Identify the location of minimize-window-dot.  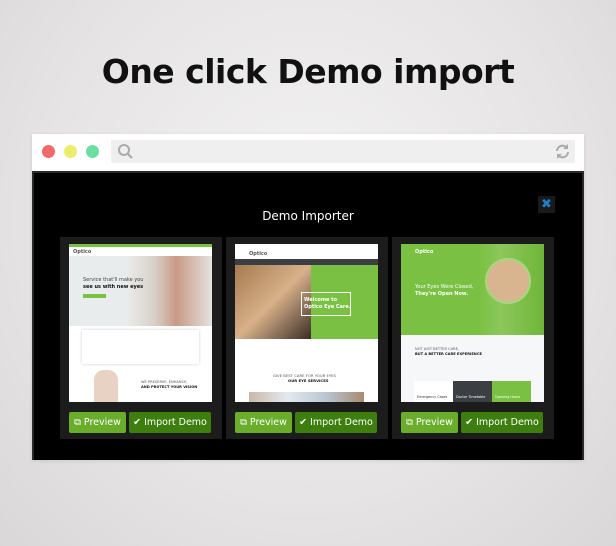
(70, 151).